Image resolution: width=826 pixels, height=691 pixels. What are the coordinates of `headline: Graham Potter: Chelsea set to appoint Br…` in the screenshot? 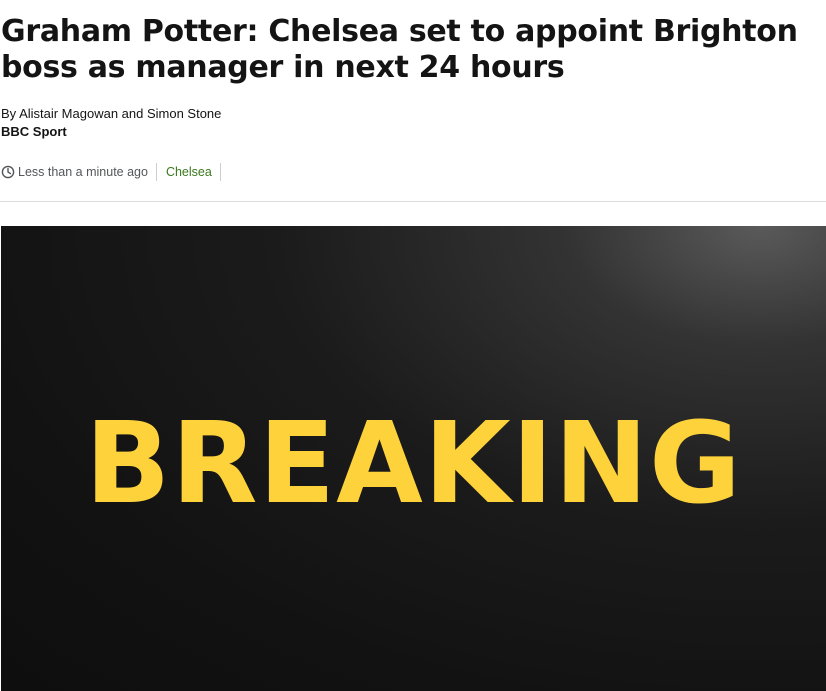 It's located at (399, 49).